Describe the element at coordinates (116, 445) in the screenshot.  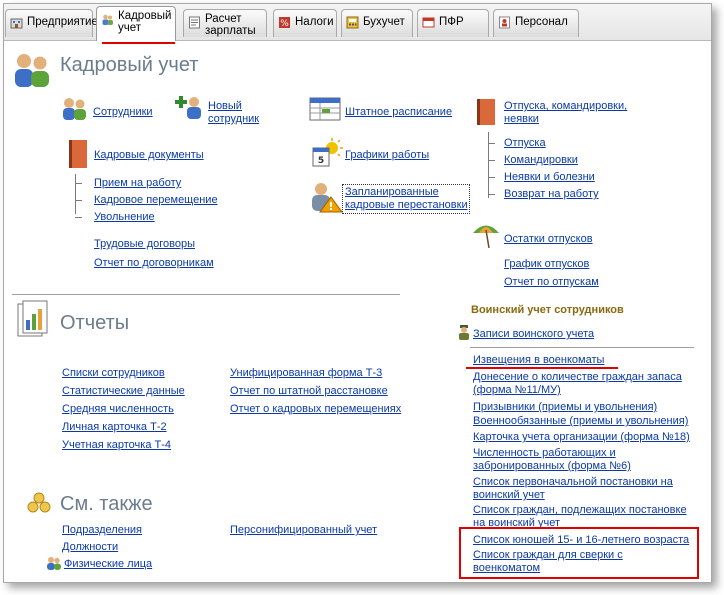
I see `report-link: Учетная карточка Т-4` at that location.